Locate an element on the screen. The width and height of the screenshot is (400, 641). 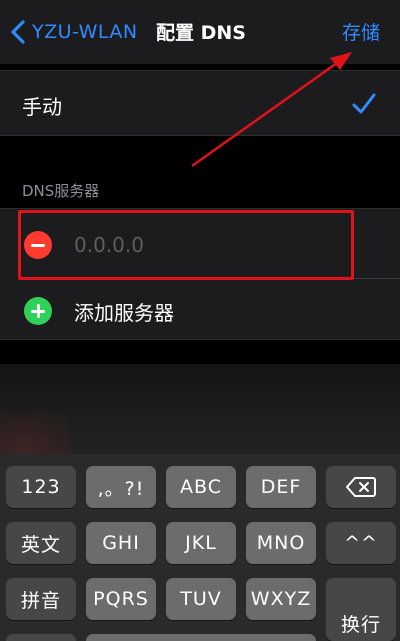
minus-icon is located at coordinates (38, 245).